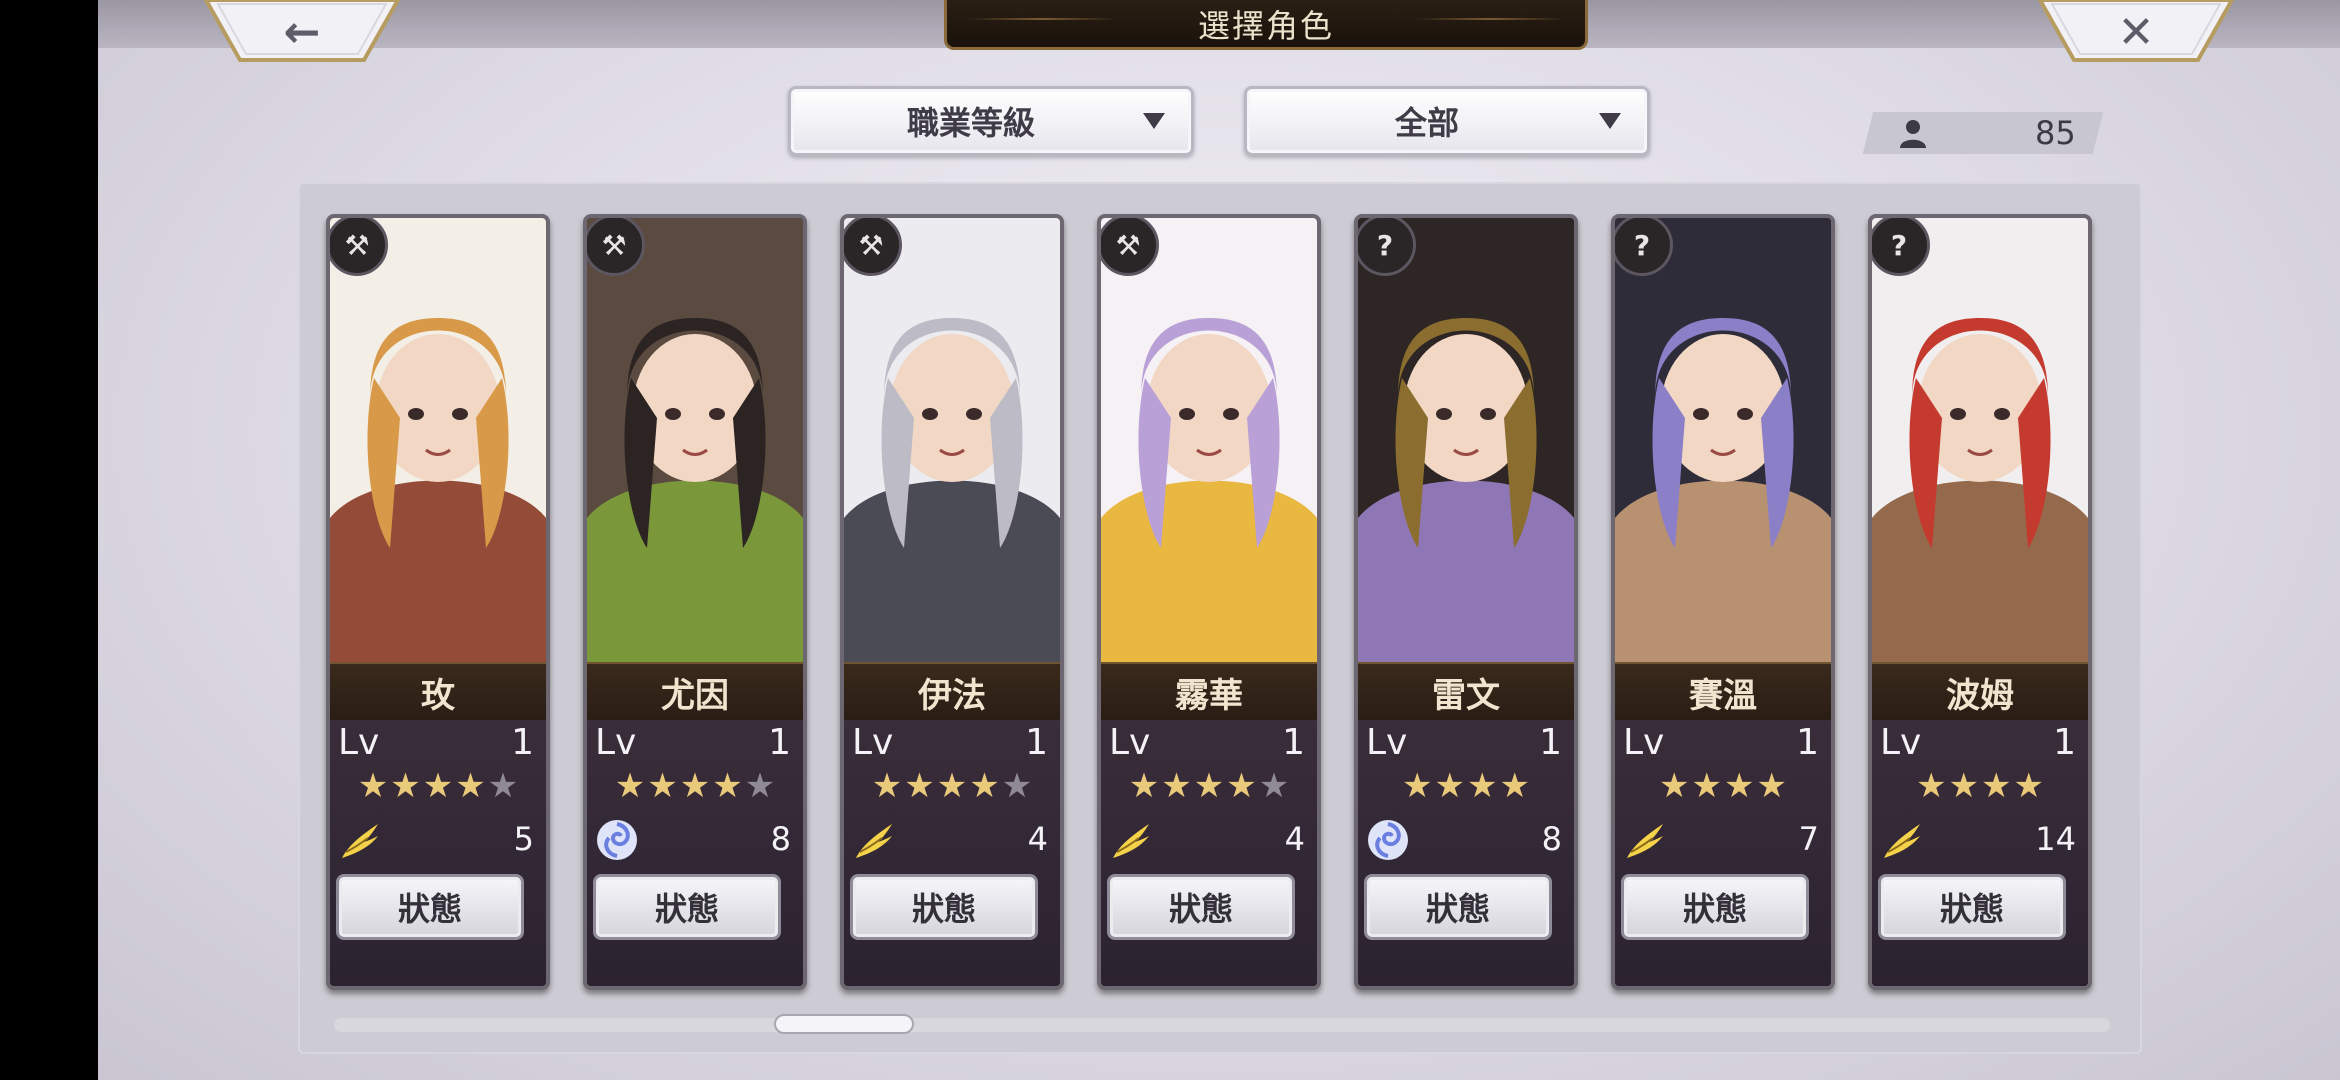 Image resolution: width=2340 pixels, height=1080 pixels. I want to click on job-level-dropdown: 職業等級, so click(991, 121).